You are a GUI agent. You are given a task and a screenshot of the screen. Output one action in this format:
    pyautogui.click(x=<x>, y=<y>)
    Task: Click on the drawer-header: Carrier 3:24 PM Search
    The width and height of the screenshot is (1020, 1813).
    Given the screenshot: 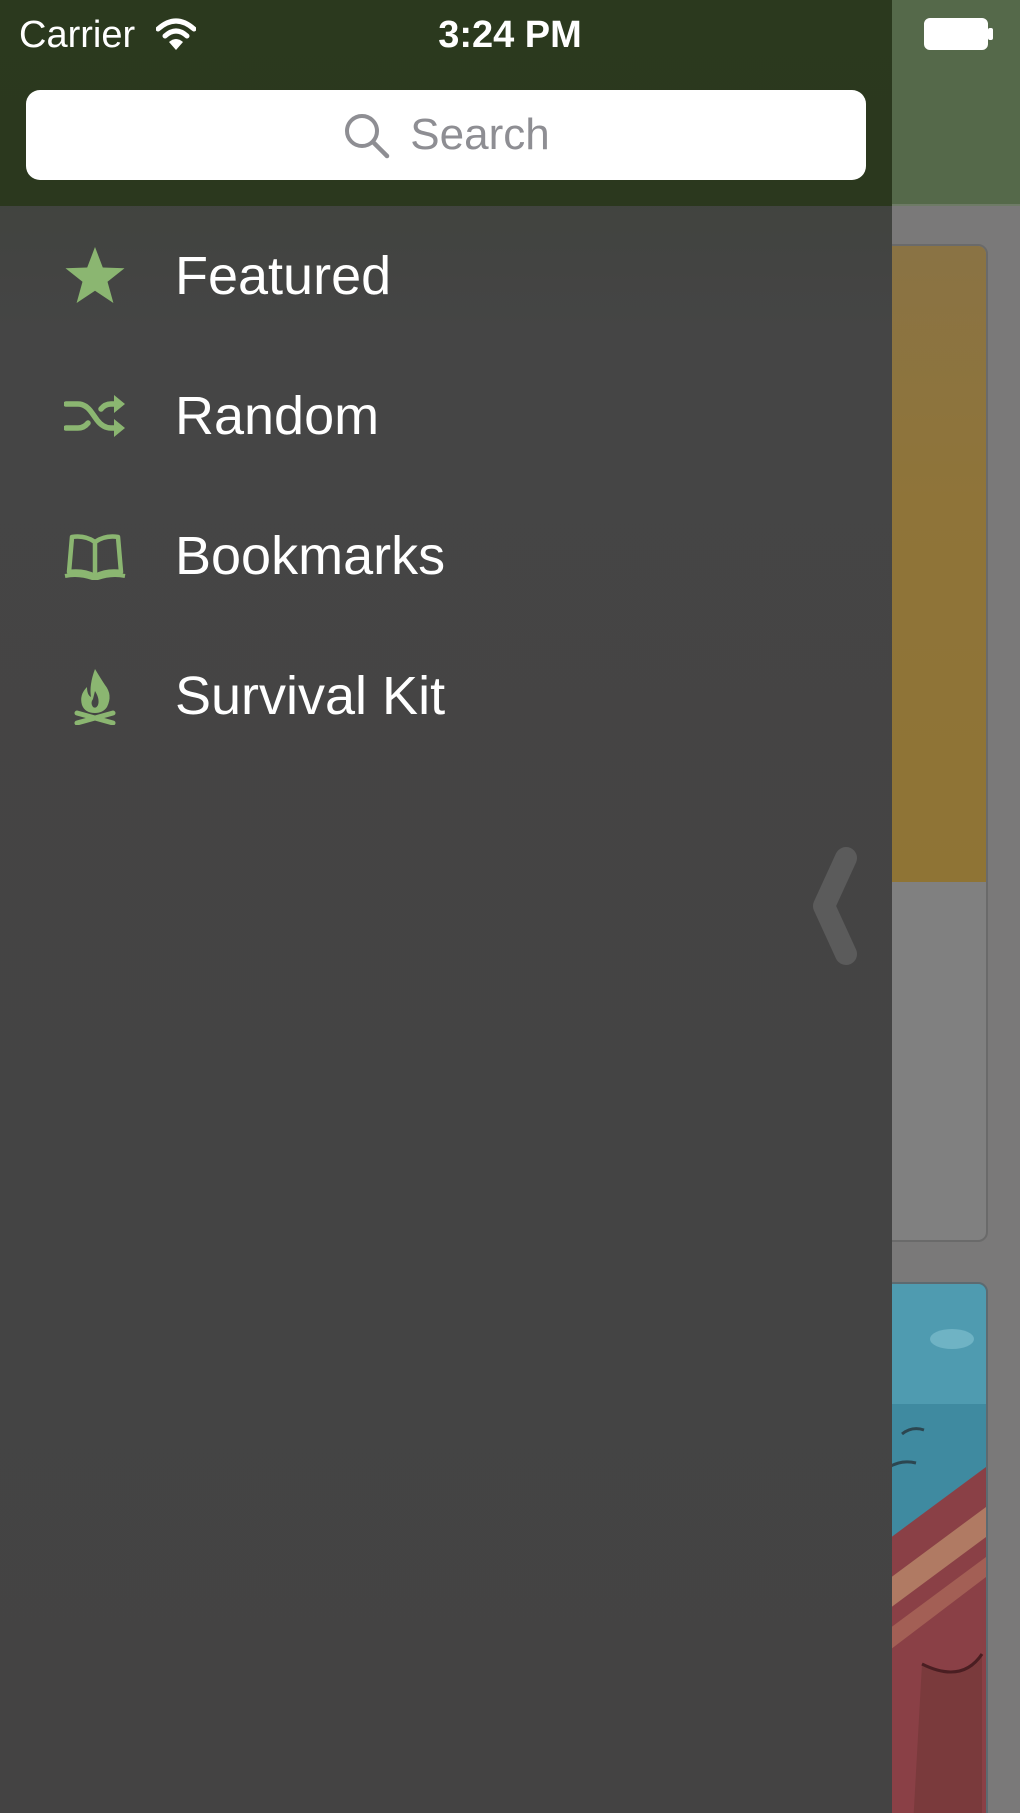 What is the action you would take?
    pyautogui.click(x=446, y=103)
    